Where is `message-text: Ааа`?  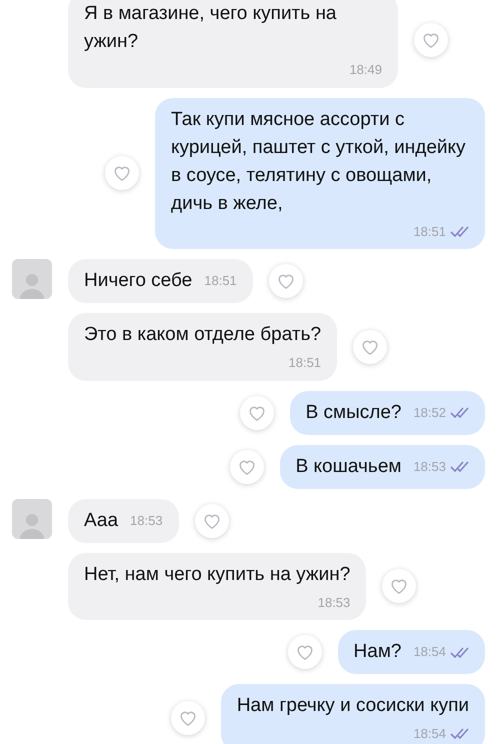
message-text: Ааа is located at coordinates (101, 520).